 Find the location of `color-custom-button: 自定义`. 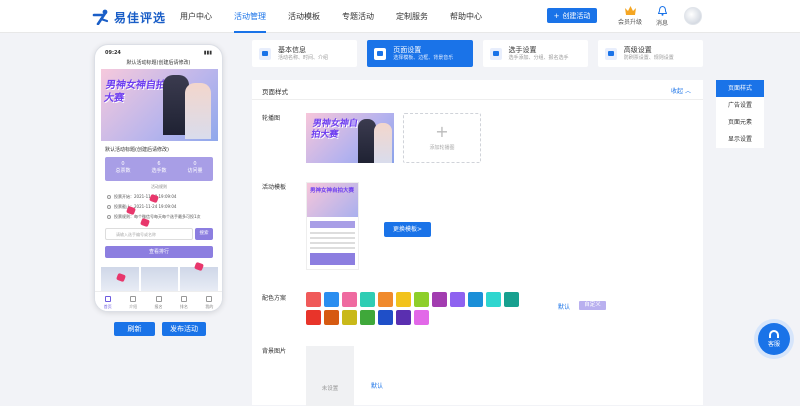

color-custom-button: 自定义 is located at coordinates (592, 305).